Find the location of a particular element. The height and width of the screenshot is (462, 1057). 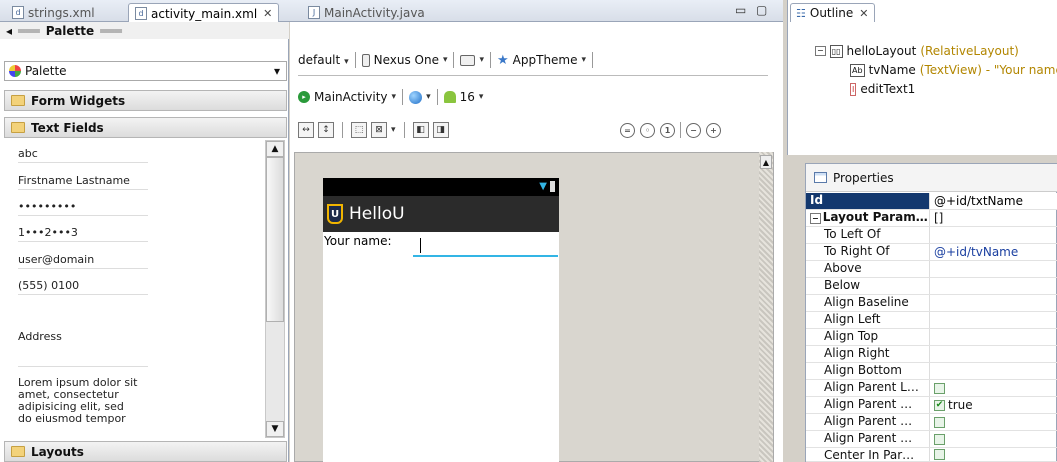

property-row-align-bottom: Align Bottom is located at coordinates (931, 371).